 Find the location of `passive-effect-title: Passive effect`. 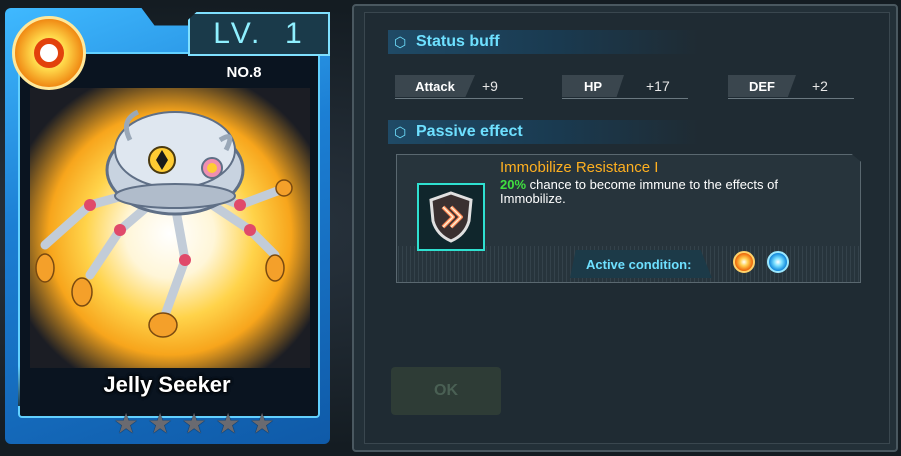

passive-effect-title: Passive effect is located at coordinates (469, 131).